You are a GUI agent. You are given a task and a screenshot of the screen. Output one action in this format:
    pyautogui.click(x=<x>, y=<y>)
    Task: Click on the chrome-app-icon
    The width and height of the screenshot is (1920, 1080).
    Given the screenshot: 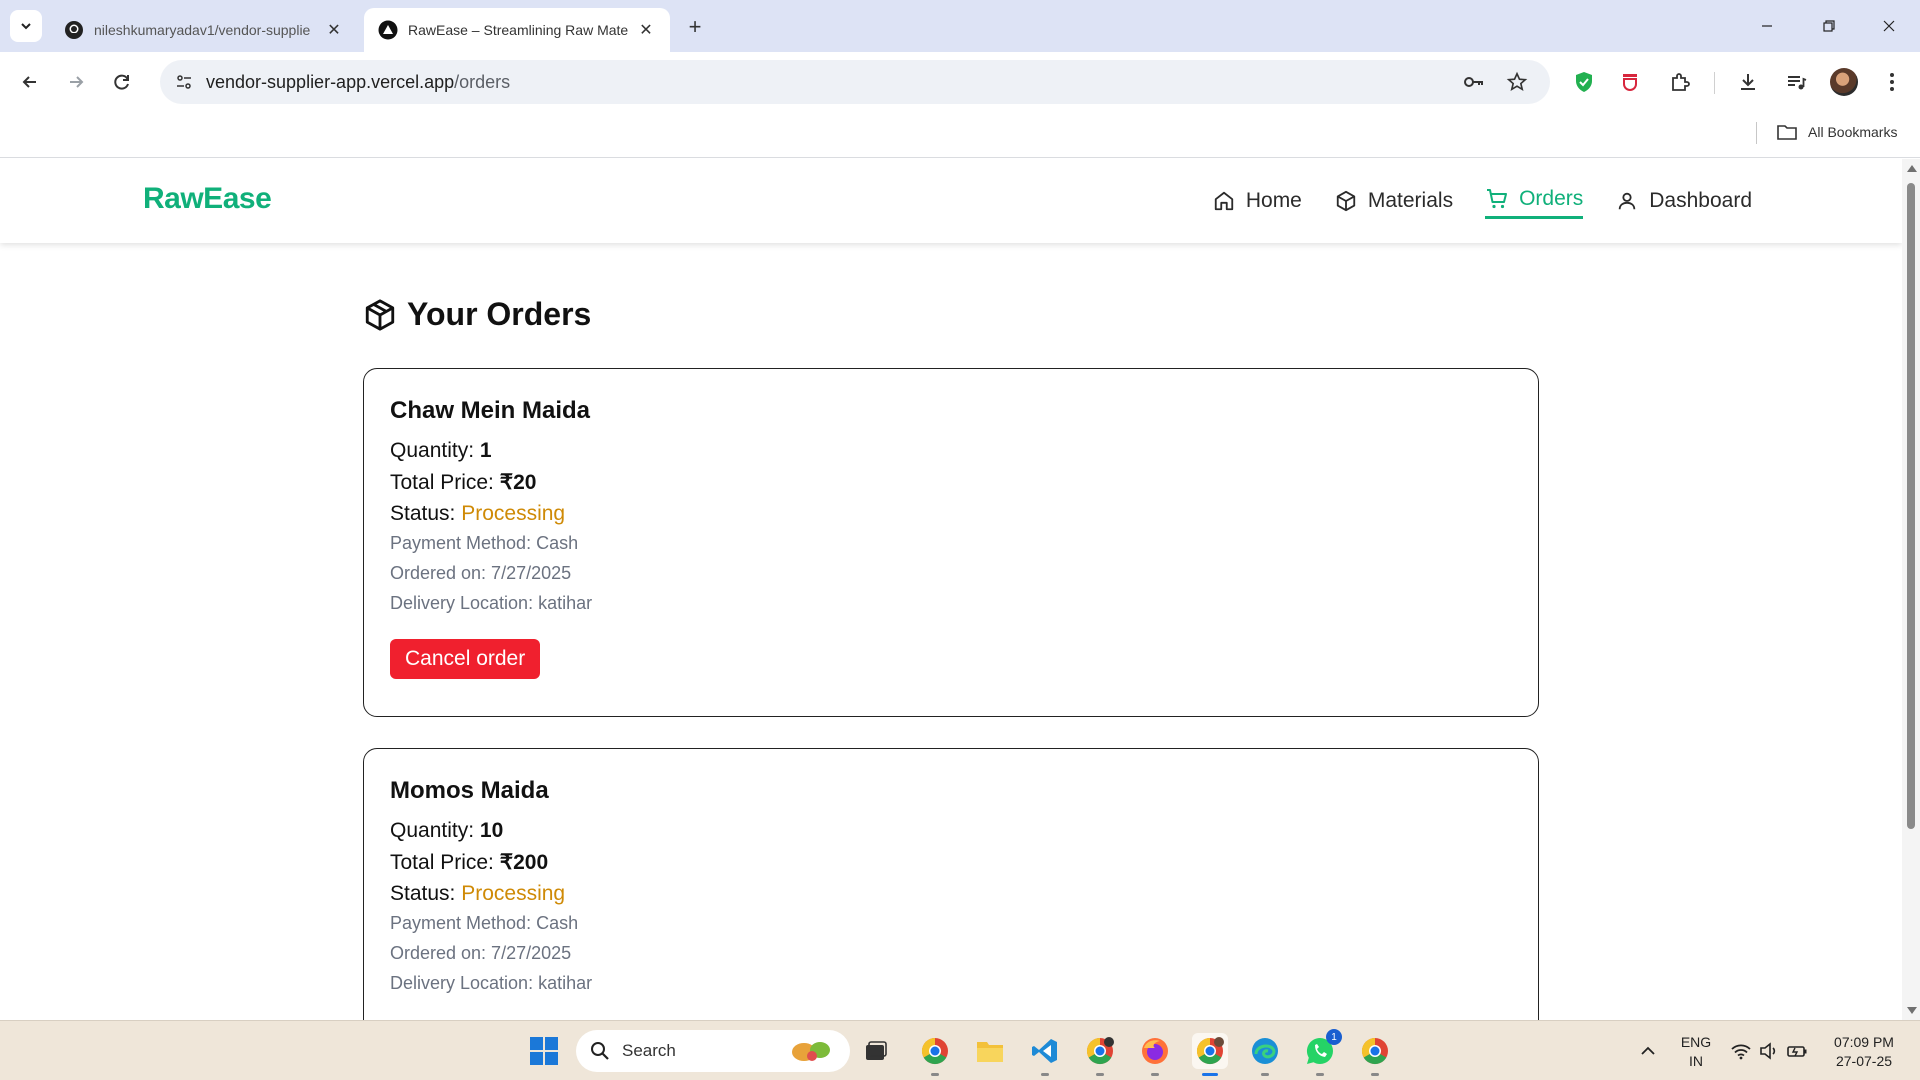 What is the action you would take?
    pyautogui.click(x=935, y=1054)
    